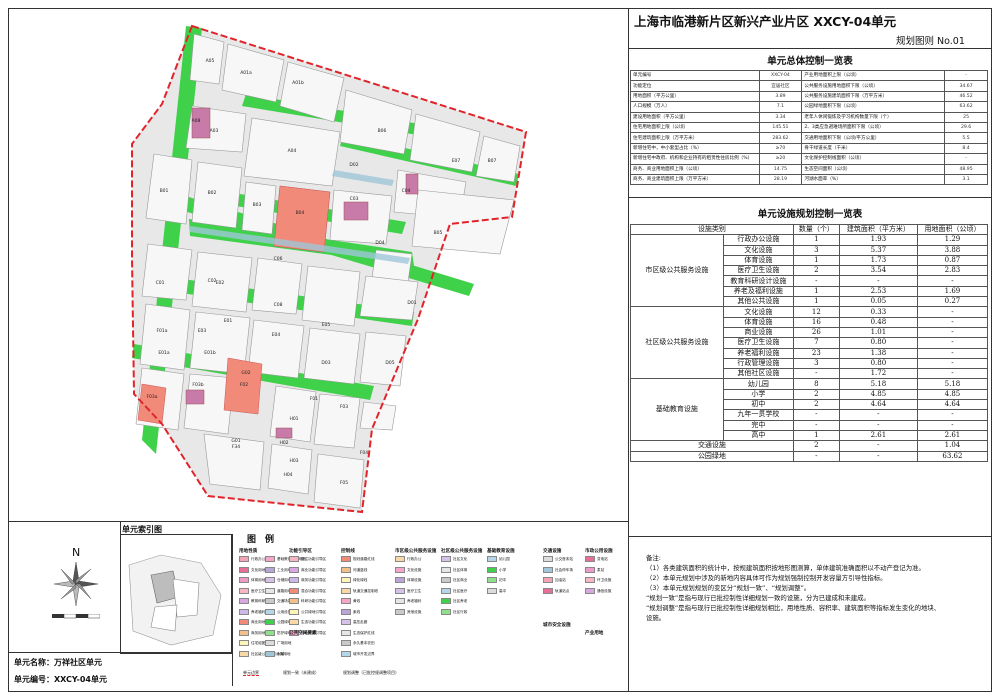  Describe the element at coordinates (460, 580) in the screenshot. I see `legend-item-label: 社区商业` at that location.